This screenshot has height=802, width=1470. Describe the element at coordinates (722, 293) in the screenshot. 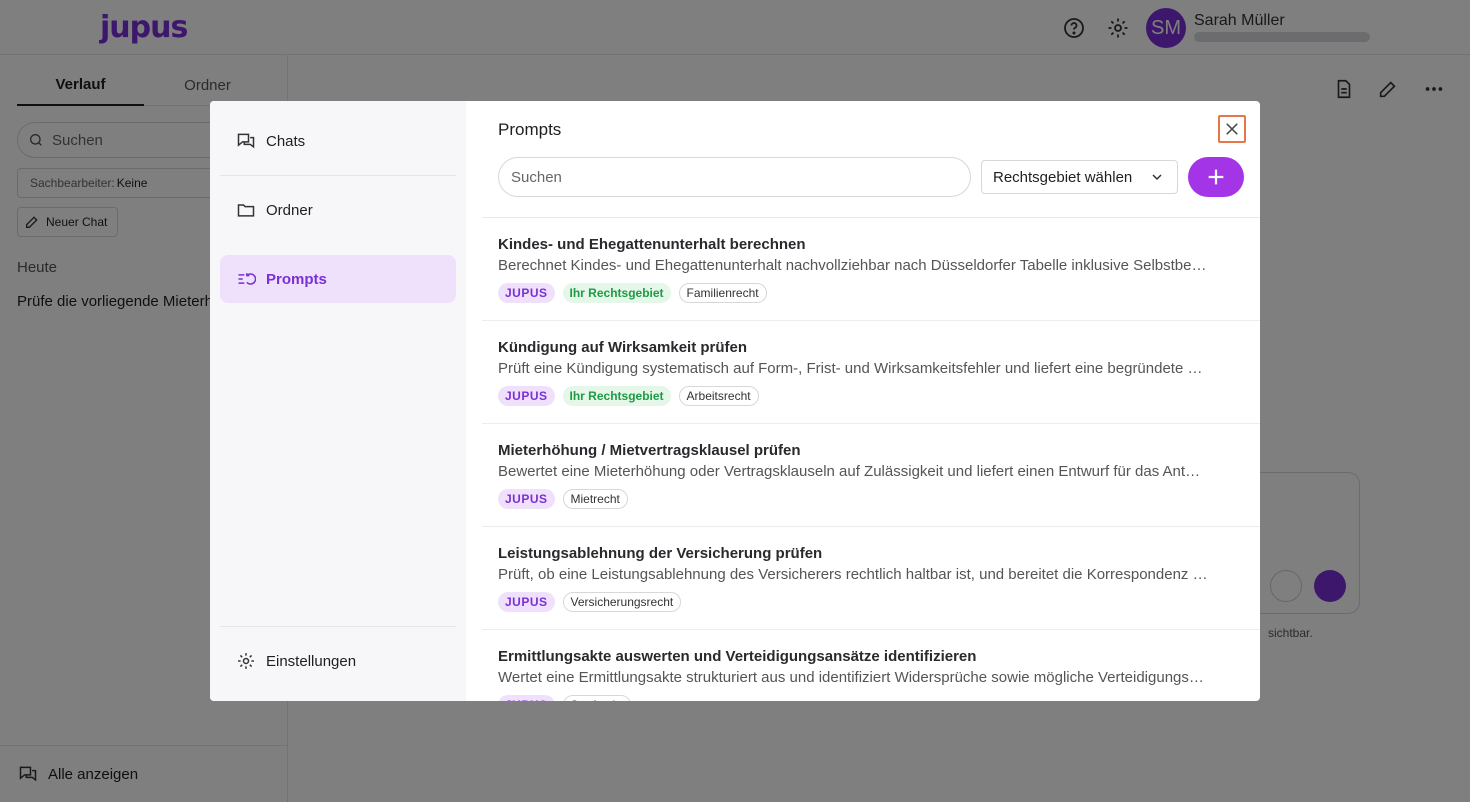

I see `law-tag: Familienrecht` at that location.